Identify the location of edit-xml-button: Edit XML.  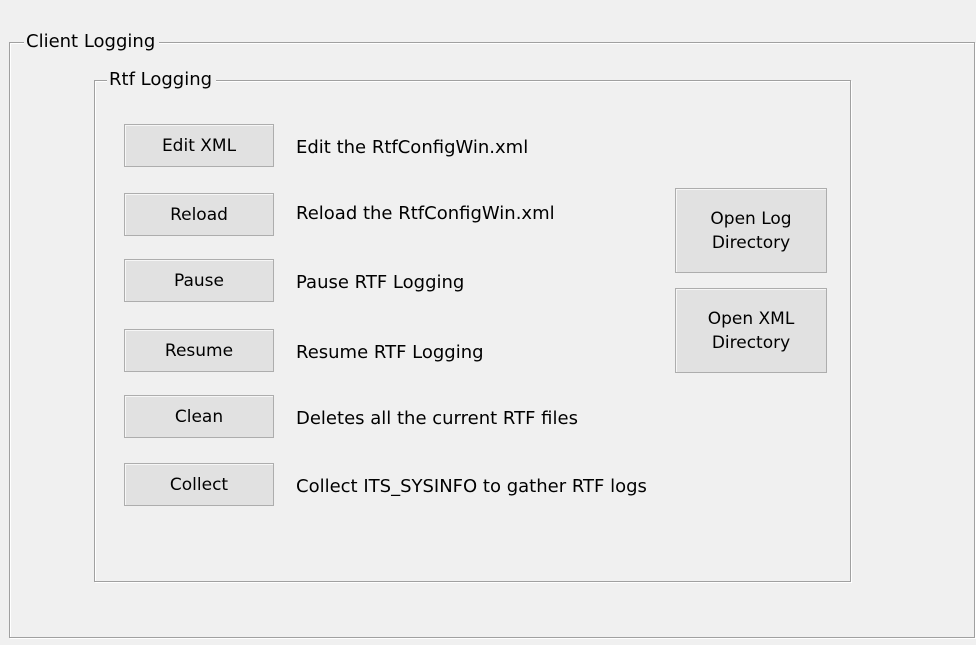
(199, 145).